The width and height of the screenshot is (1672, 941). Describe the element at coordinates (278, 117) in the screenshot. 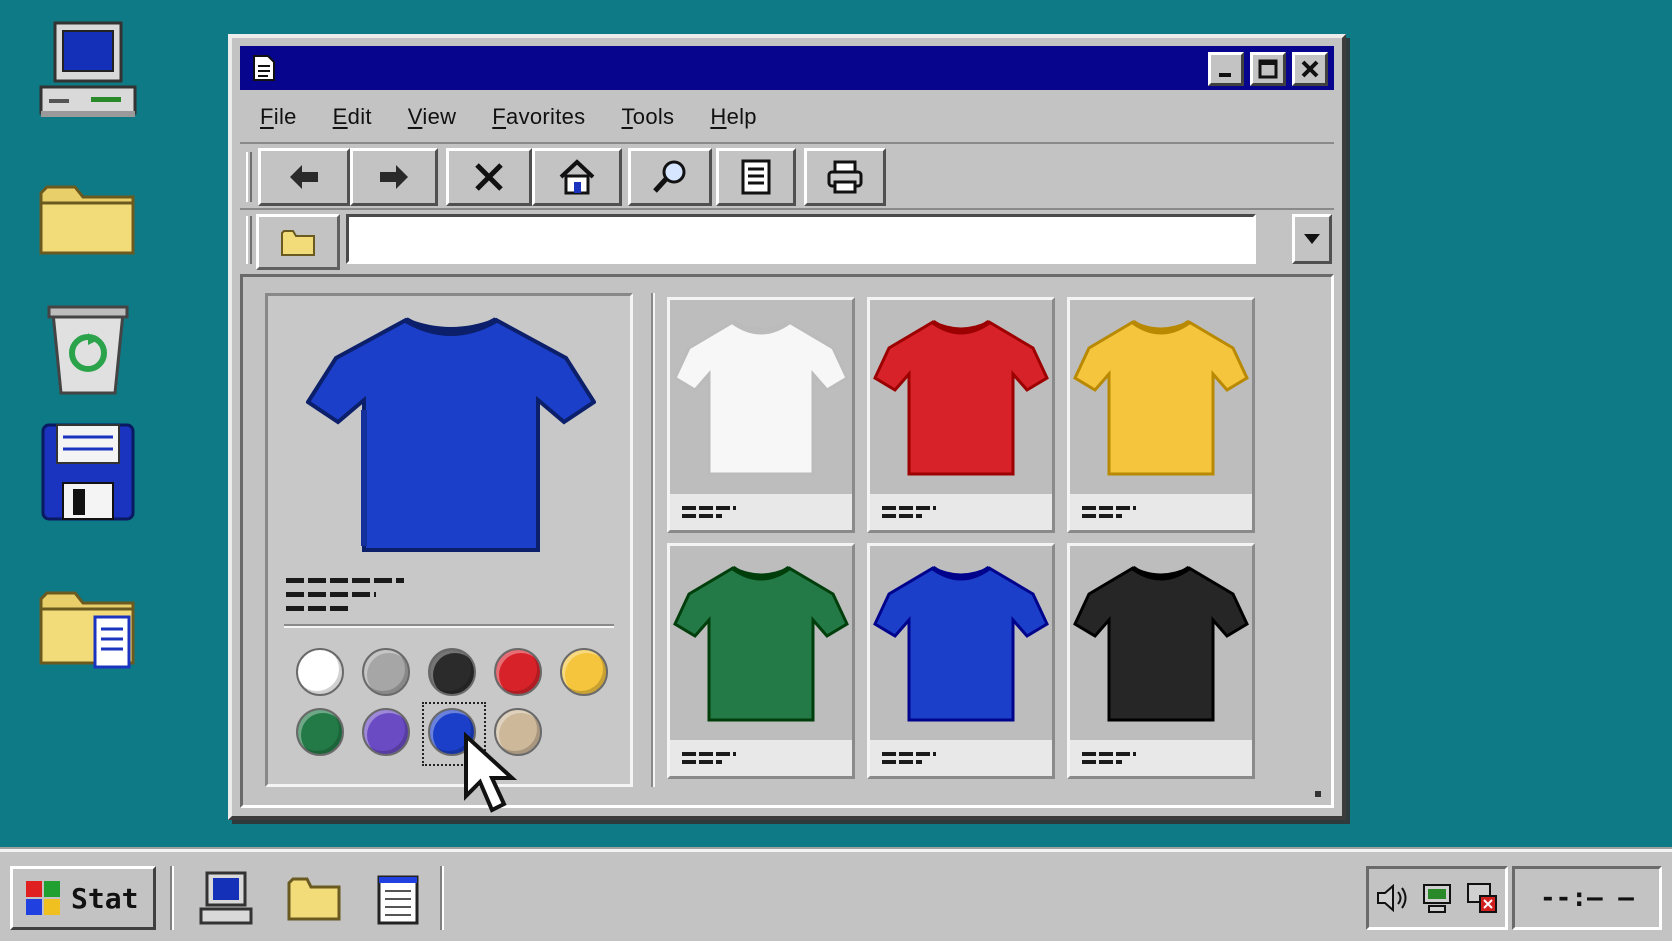

I see `menu-file: File` at that location.